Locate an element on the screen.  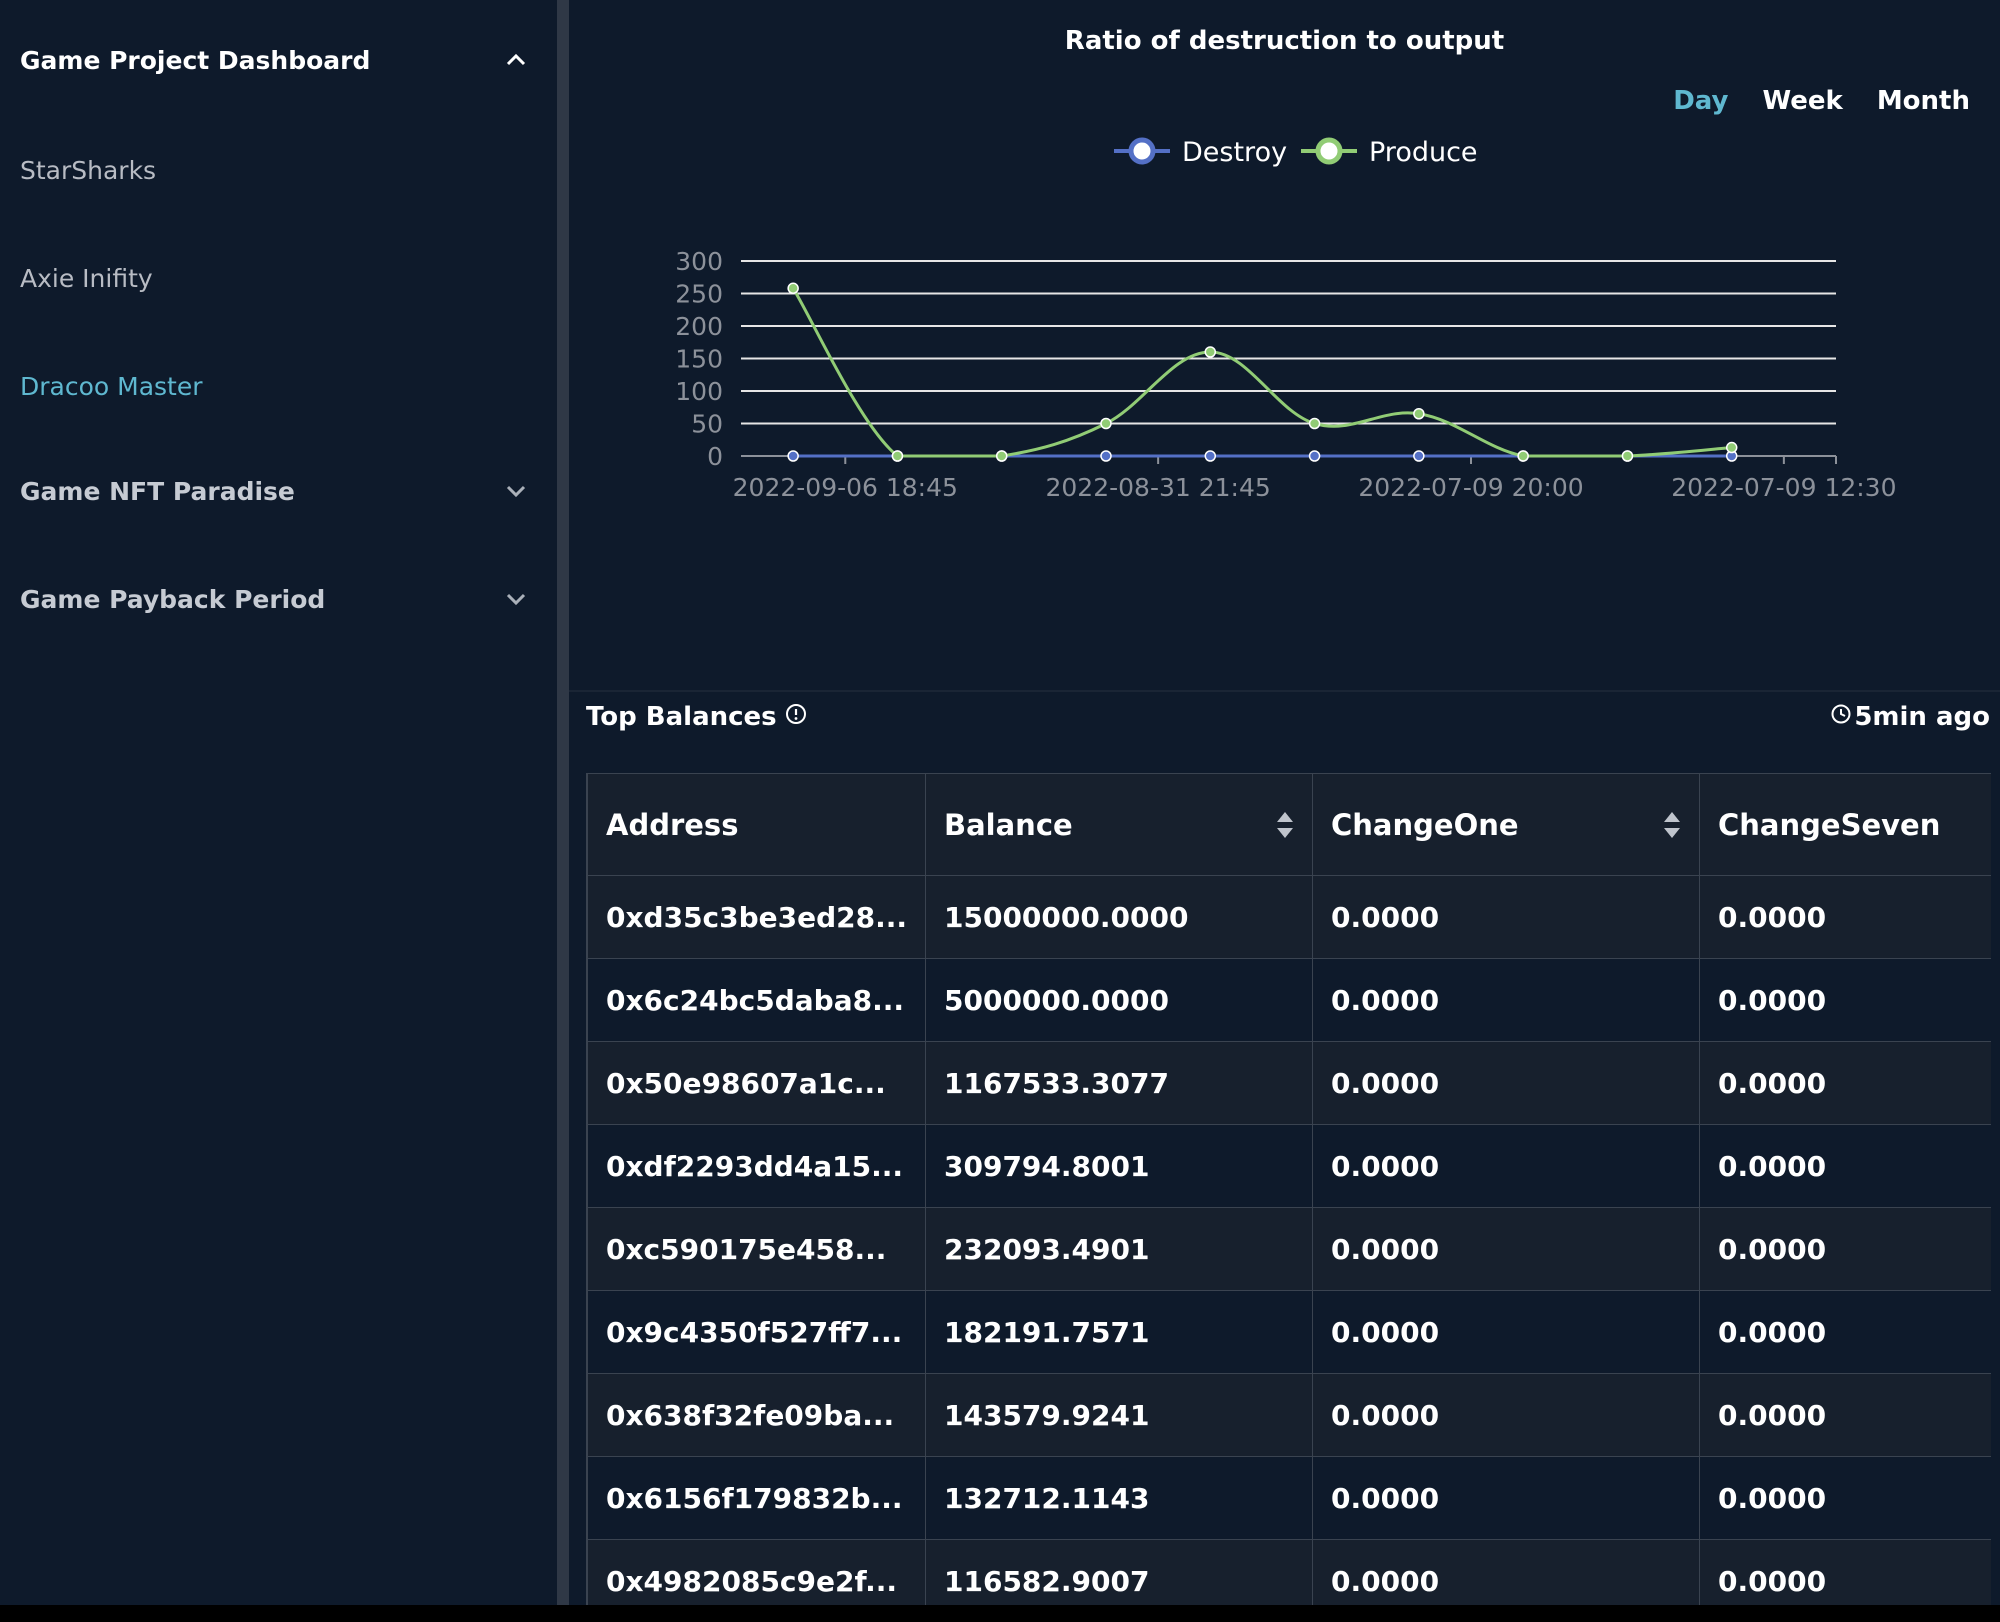
cell-balance: 309794.8001 is located at coordinates (1119, 1166).